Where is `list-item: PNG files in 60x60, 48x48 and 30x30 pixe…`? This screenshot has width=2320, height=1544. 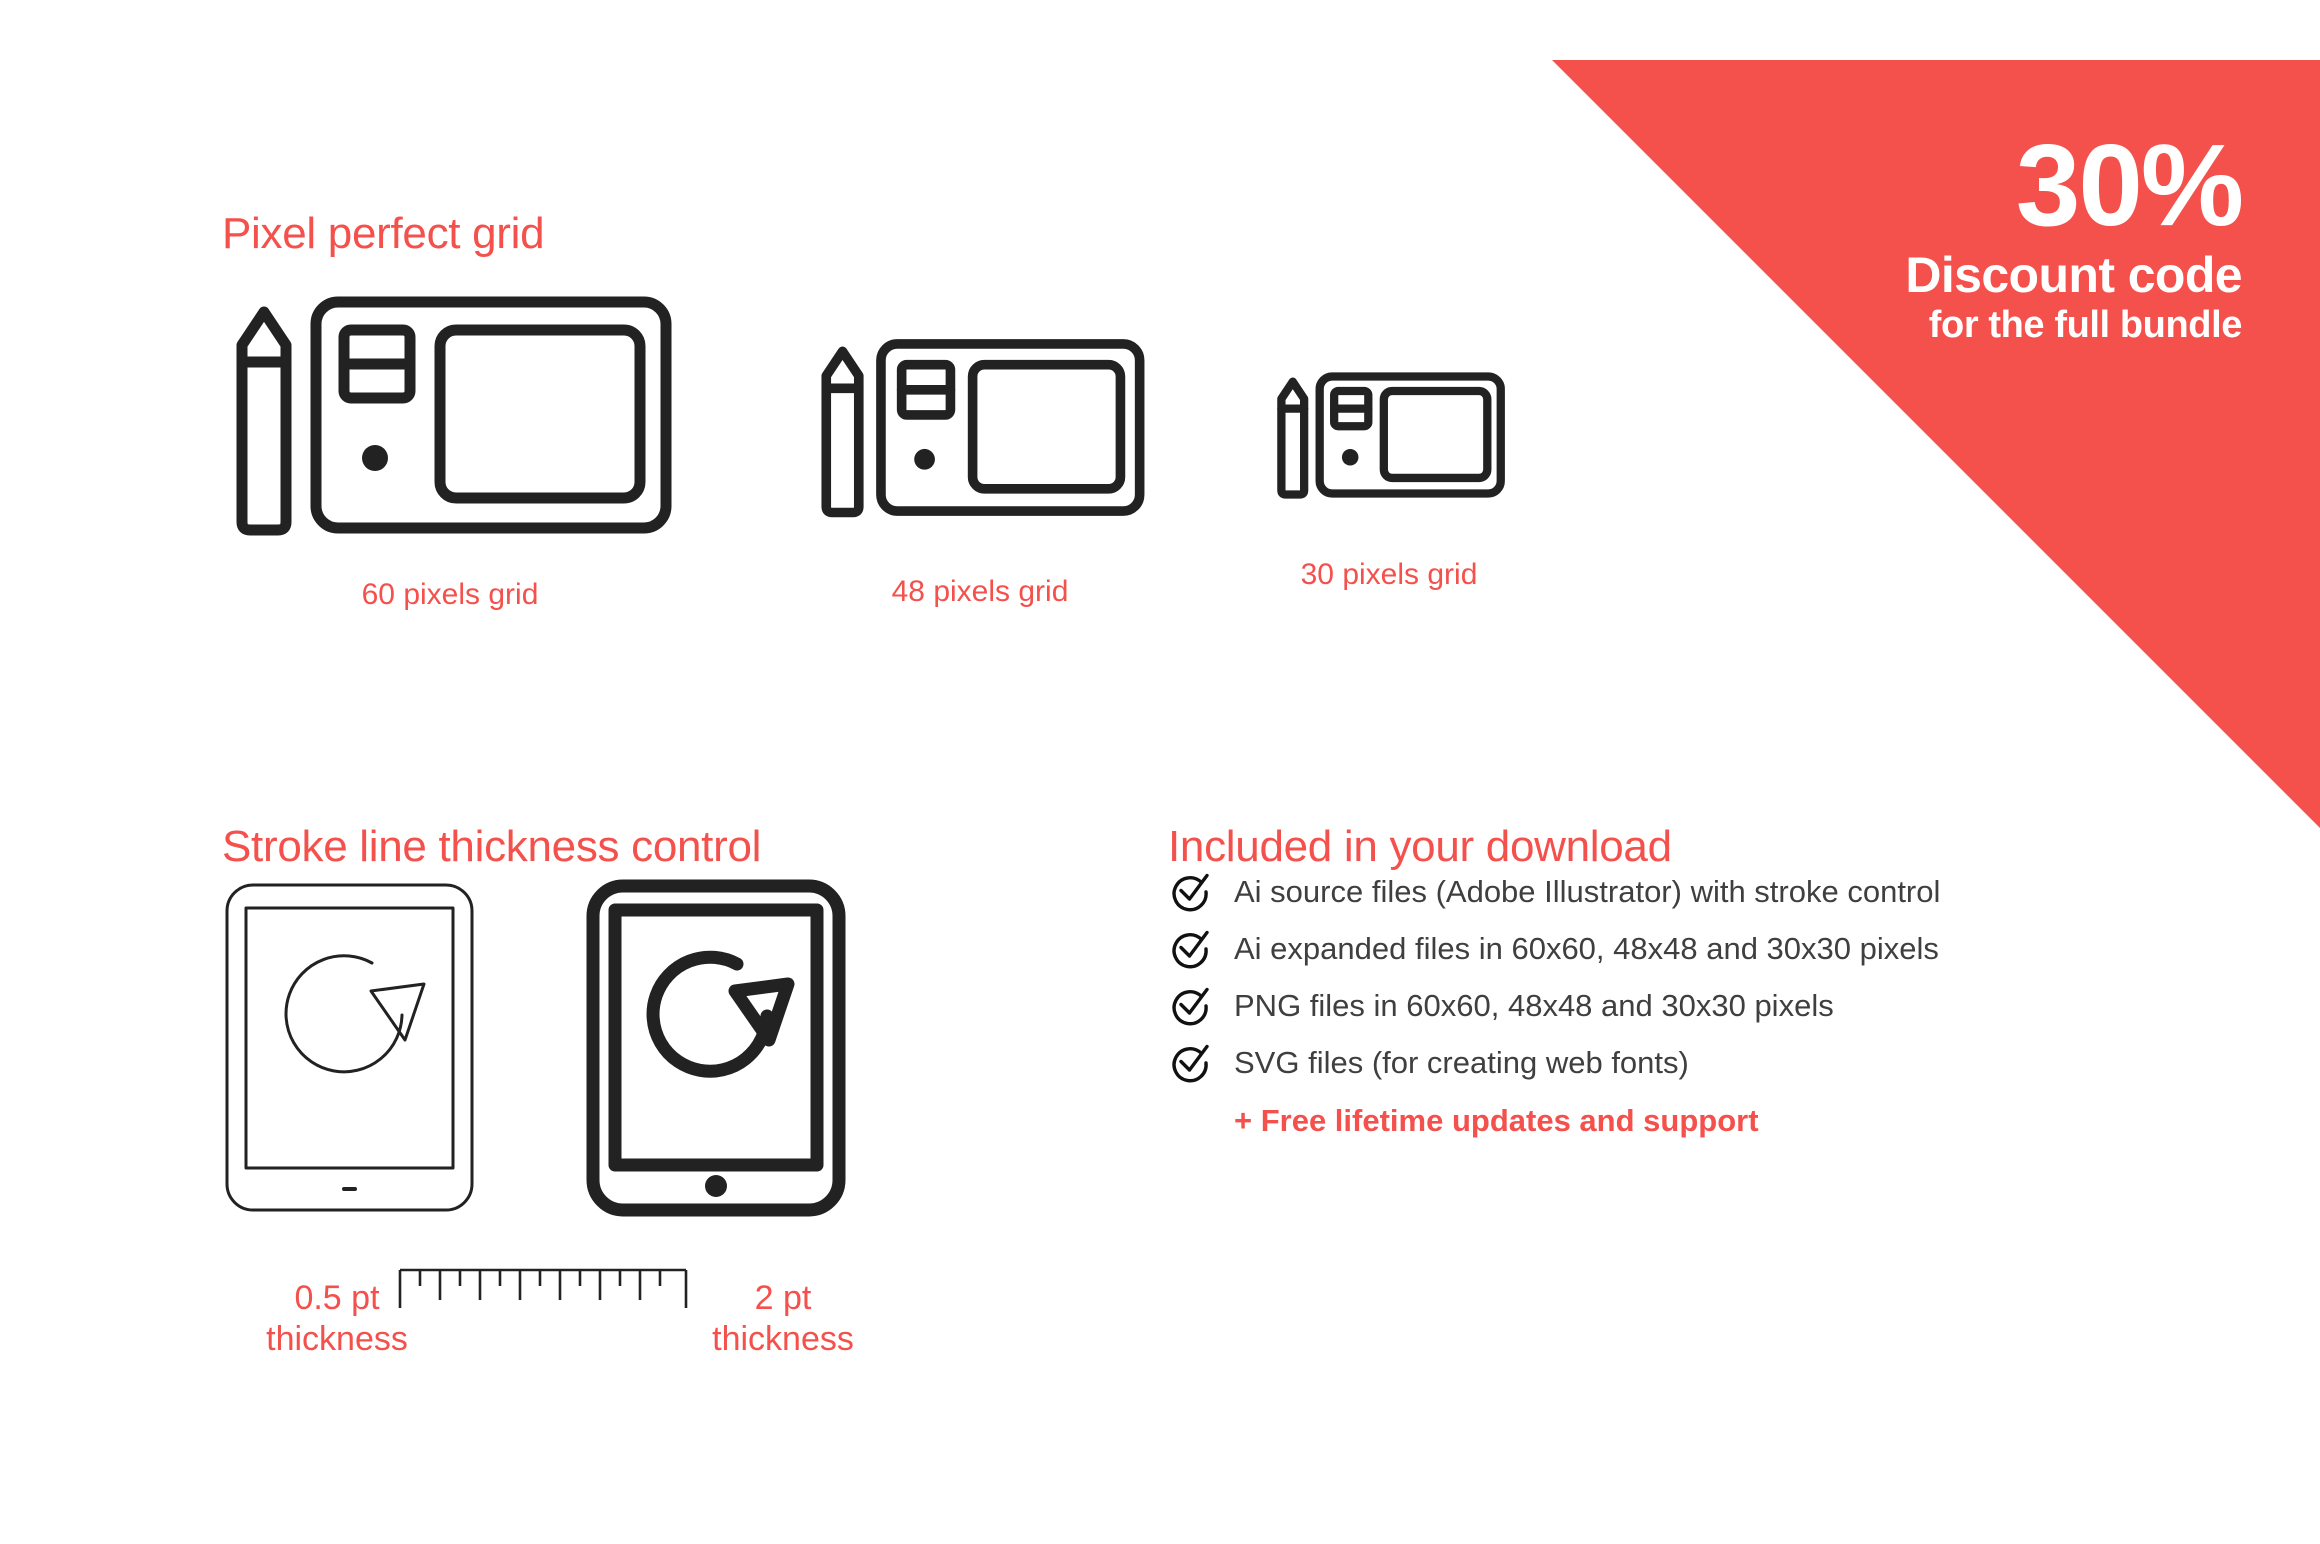
list-item: PNG files in 60x60, 48x48 and 30x30 pixe… is located at coordinates (1678, 1006).